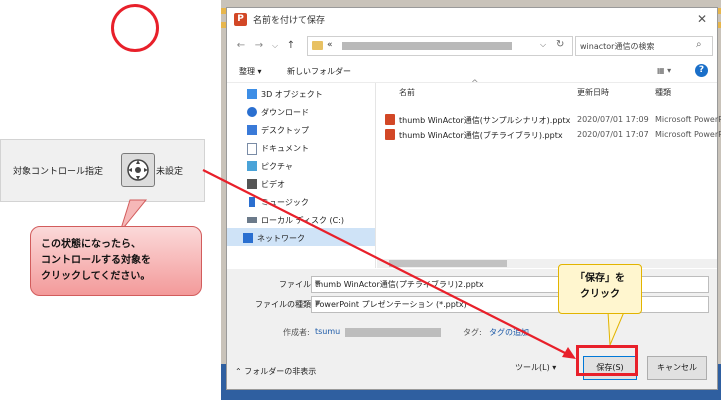 The height and width of the screenshot is (400, 721). What do you see at coordinates (96, 260) in the screenshot?
I see `callout-line: コントロールする対象を` at bounding box center [96, 260].